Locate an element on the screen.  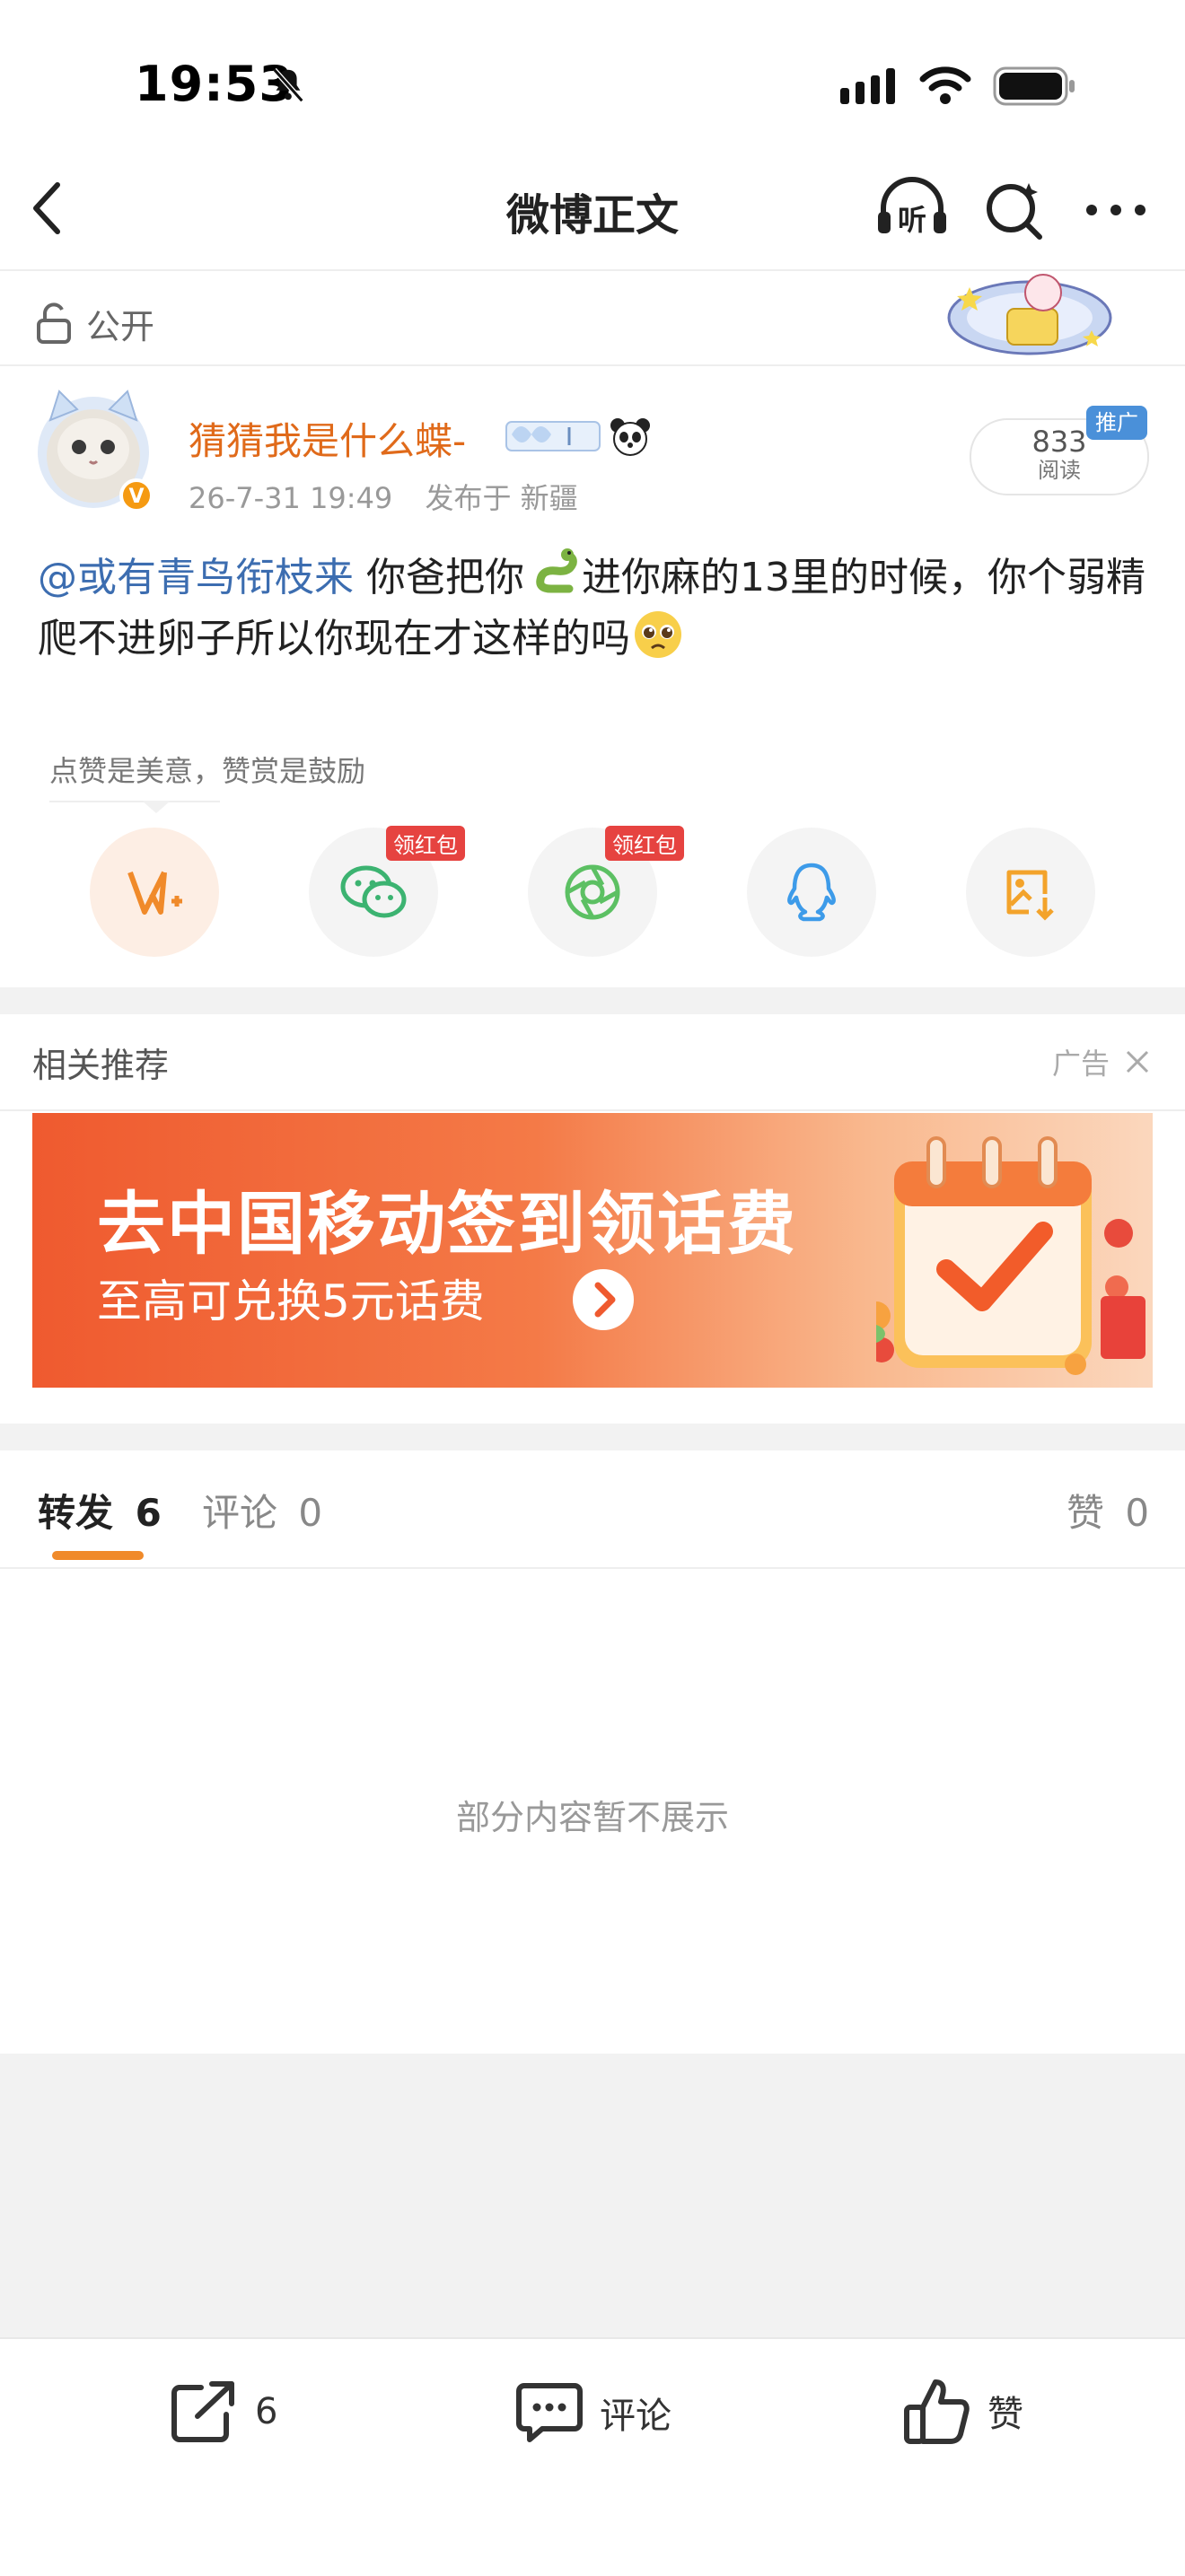
save-image-button is located at coordinates (1030, 892).